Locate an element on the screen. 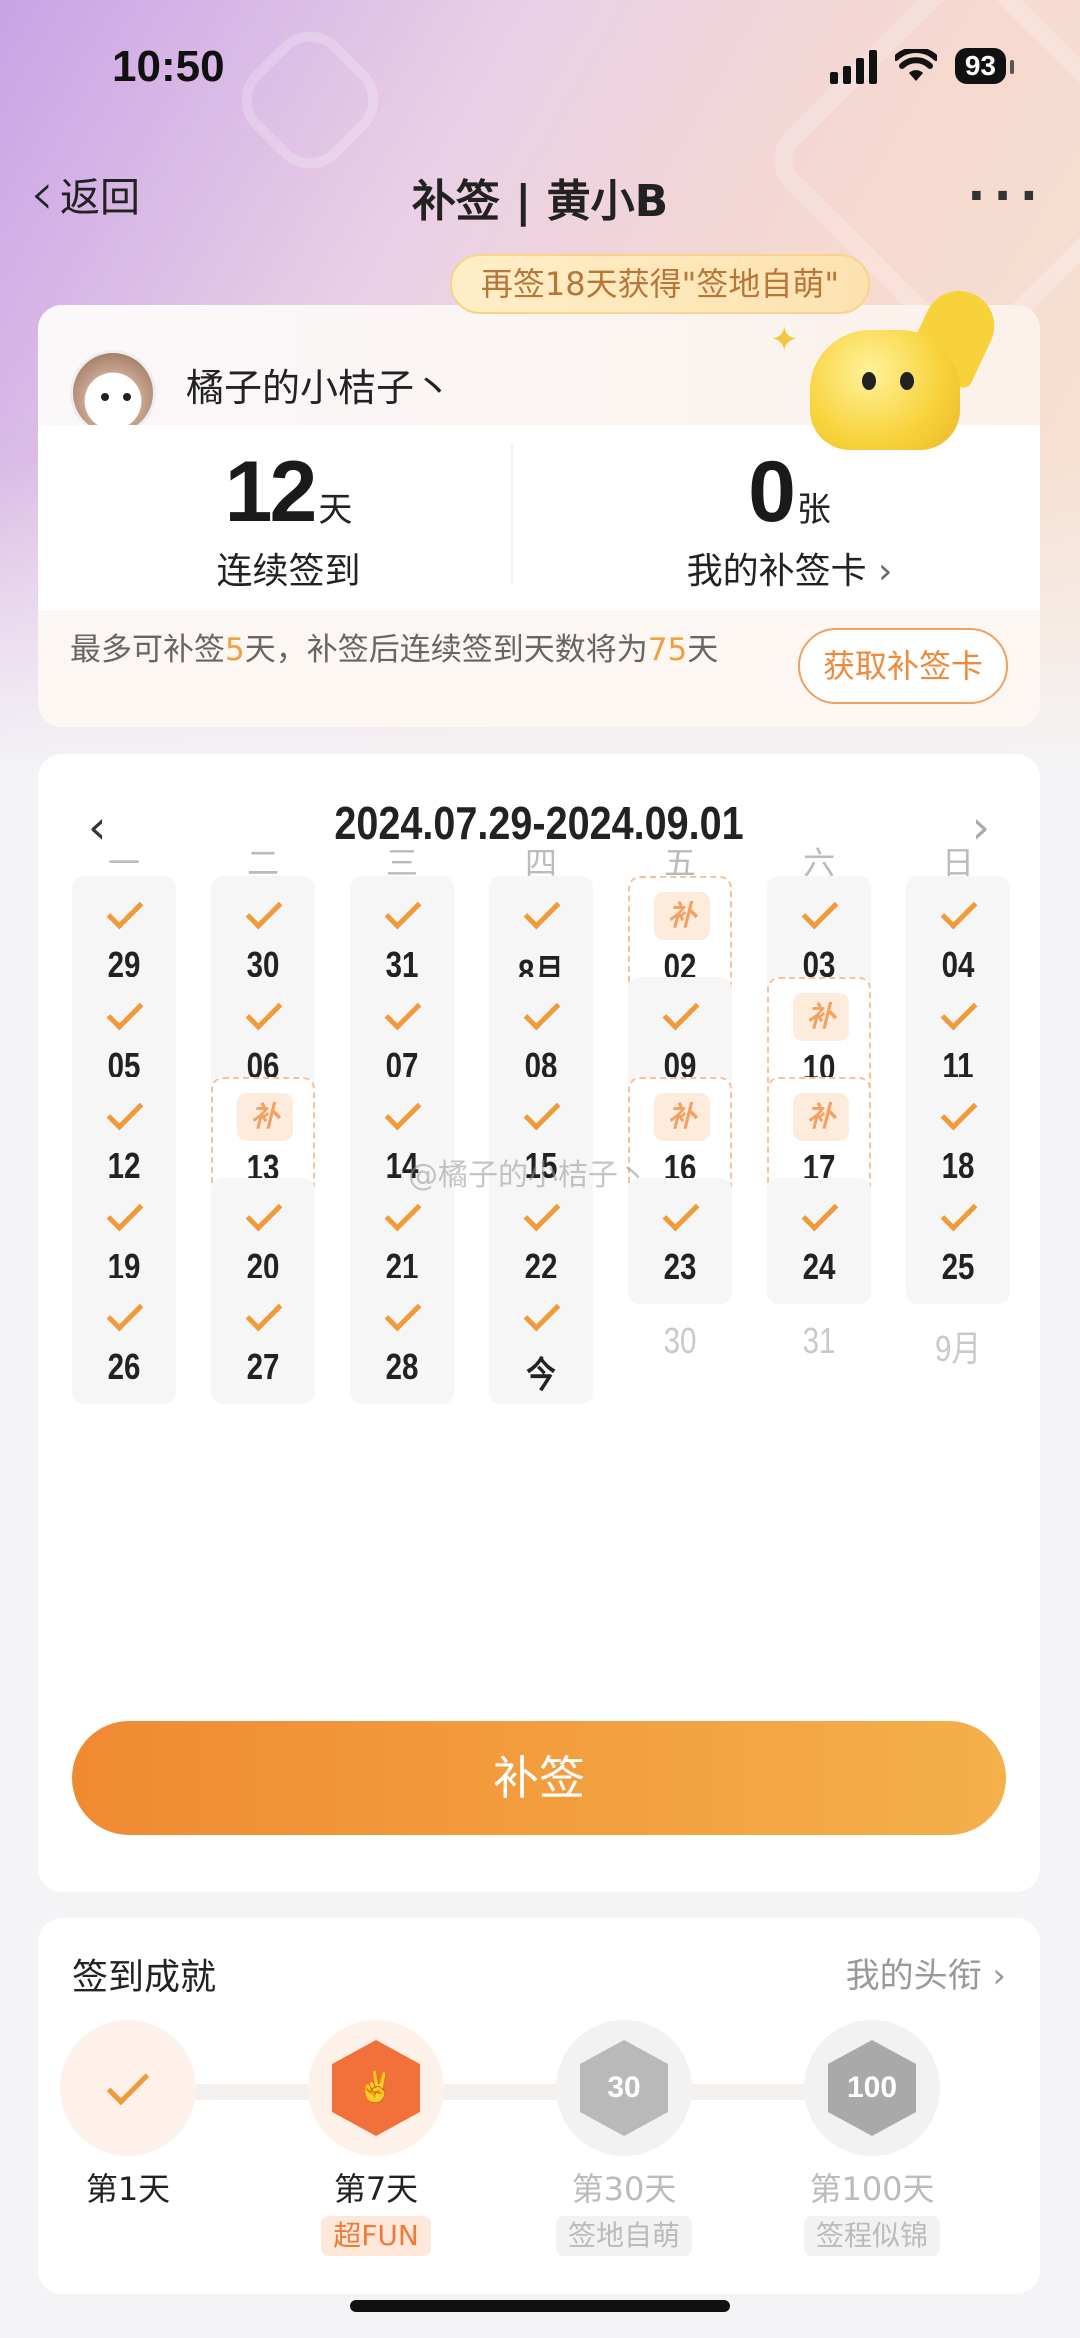 This screenshot has height=2338, width=1080. calendar-day-future: 31 is located at coordinates (819, 1341).